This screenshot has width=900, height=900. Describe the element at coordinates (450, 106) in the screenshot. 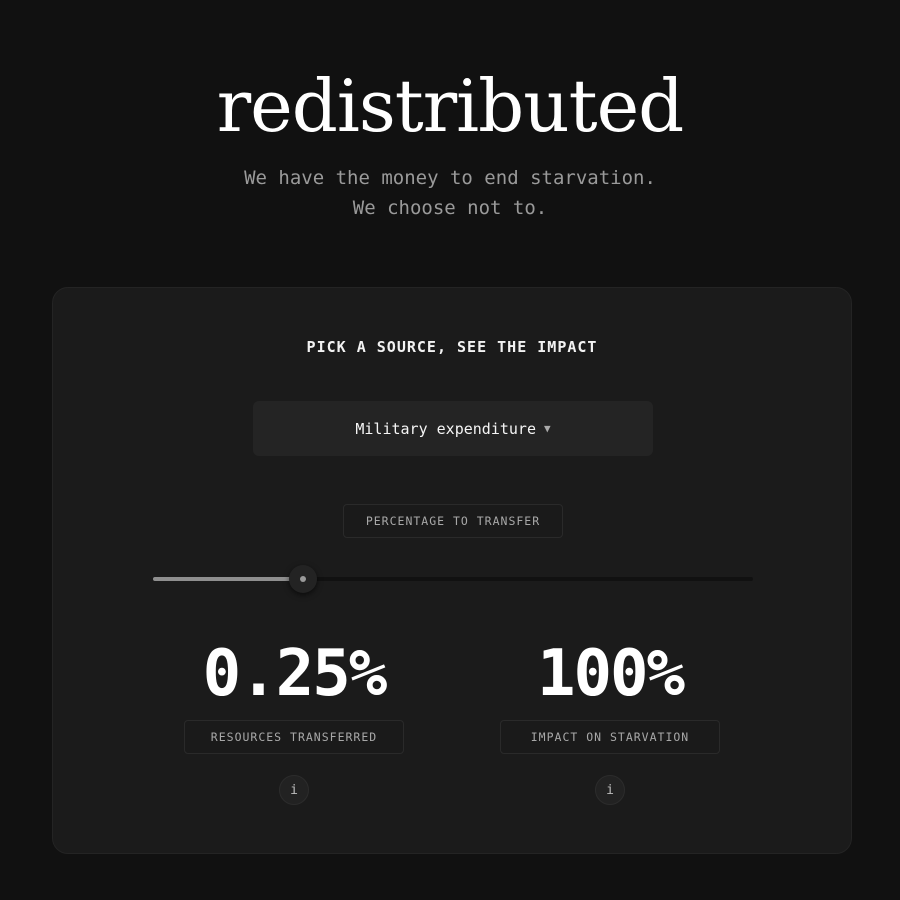

I see `app-title: redistributed` at that location.